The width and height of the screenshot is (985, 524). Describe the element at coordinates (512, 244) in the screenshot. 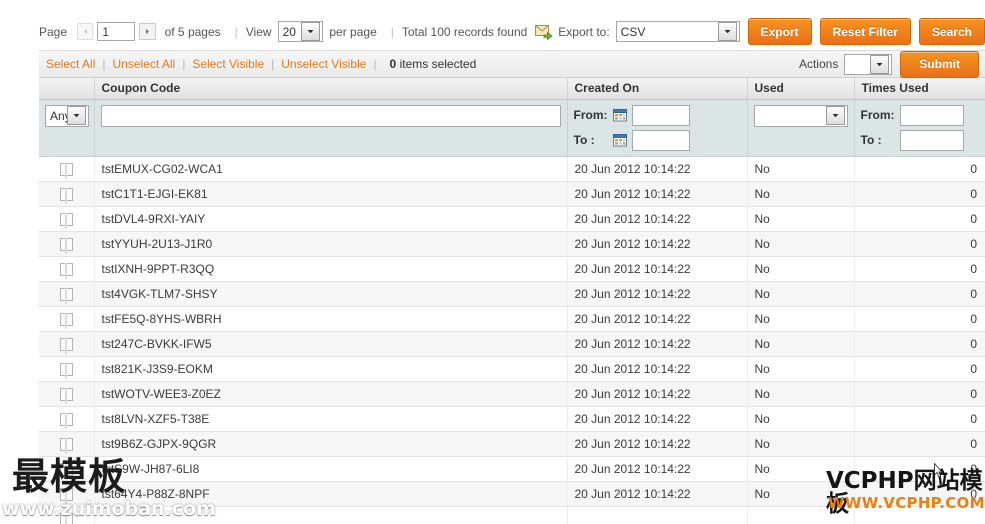

I see `table-row: tstYYUH-2U13-J1R0 20 Jun 2012 10:14:22 No 0` at that location.